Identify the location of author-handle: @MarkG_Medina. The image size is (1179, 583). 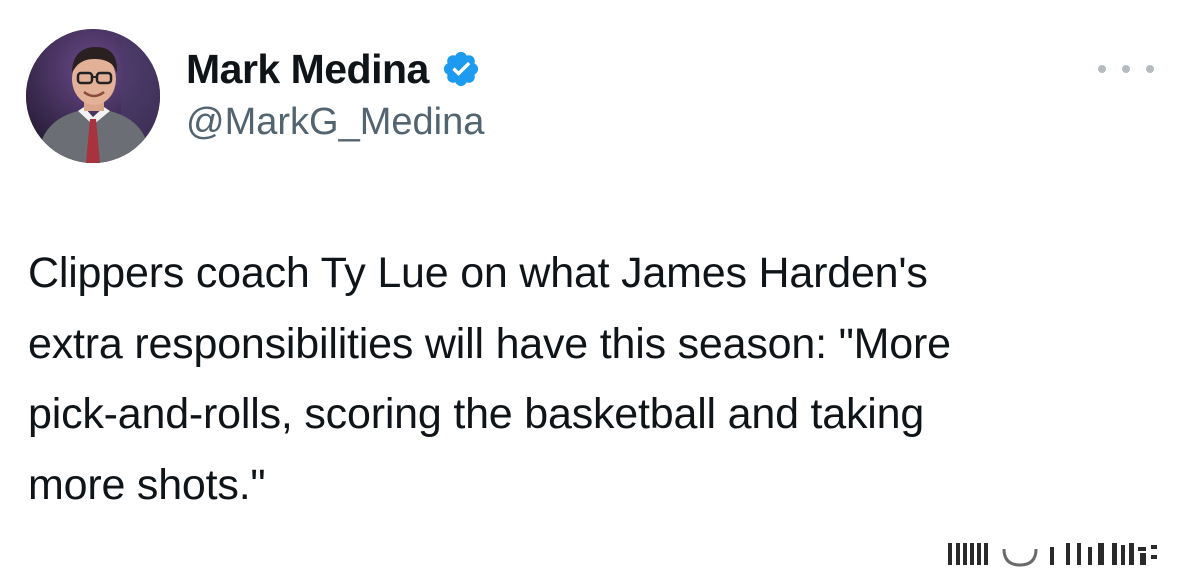
(335, 122).